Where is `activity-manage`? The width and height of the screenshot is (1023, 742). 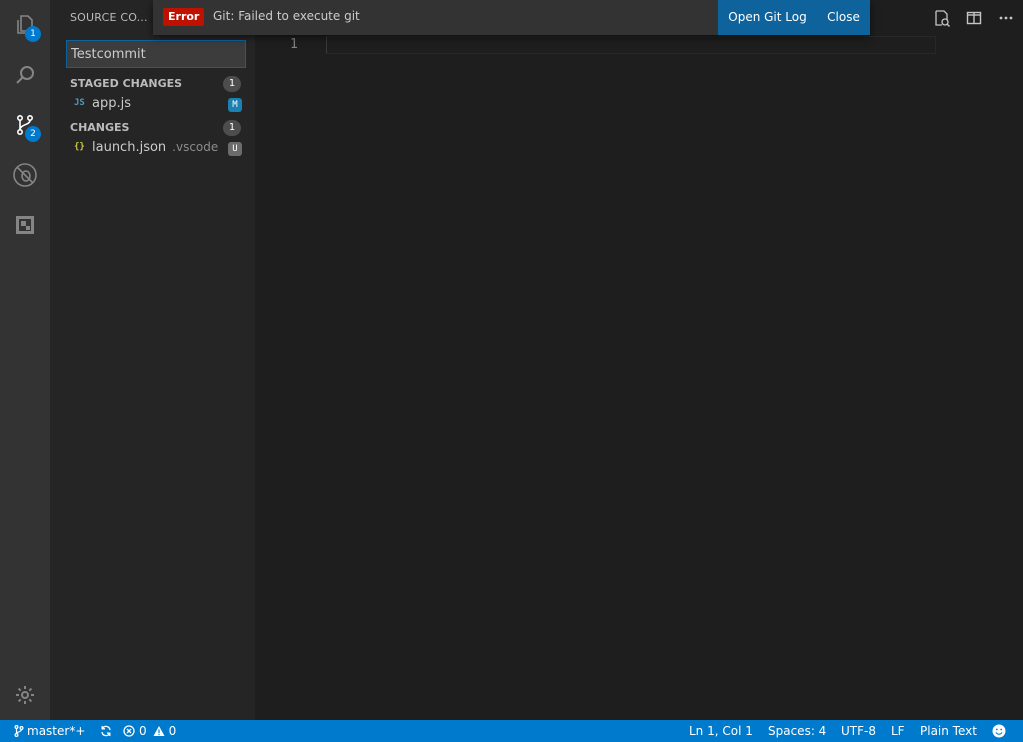 activity-manage is located at coordinates (25, 695).